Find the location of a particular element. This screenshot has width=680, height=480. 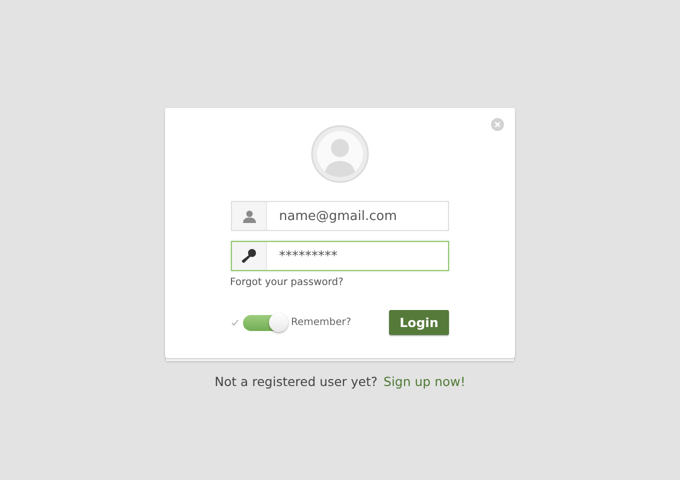

key-icon is located at coordinates (249, 256).